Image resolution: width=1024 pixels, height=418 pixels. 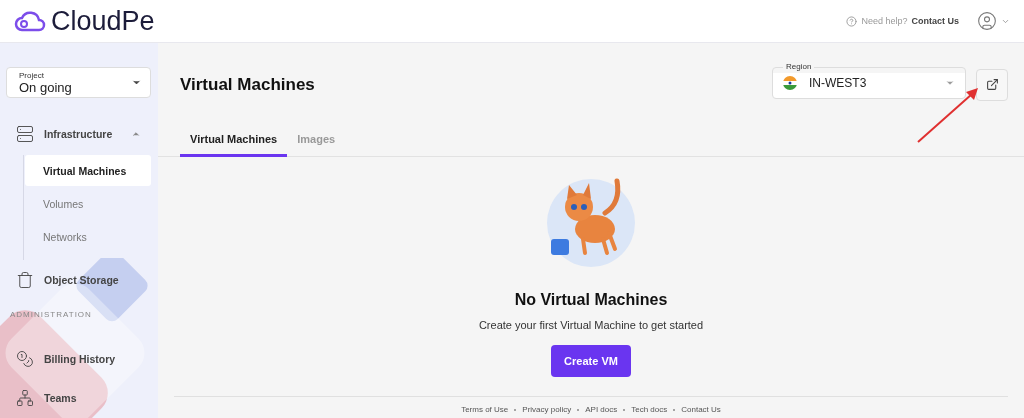 What do you see at coordinates (884, 21) in the screenshot?
I see `help-text: Need help?` at bounding box center [884, 21].